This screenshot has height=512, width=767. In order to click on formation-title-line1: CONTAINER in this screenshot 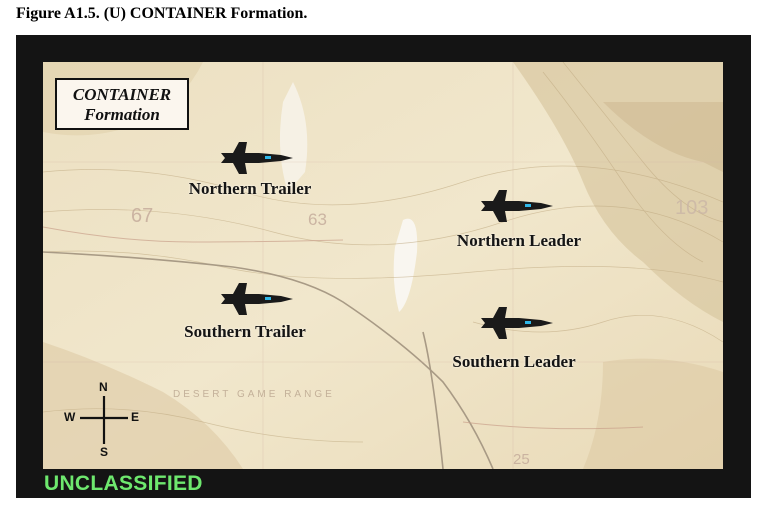, I will do `click(122, 94)`.